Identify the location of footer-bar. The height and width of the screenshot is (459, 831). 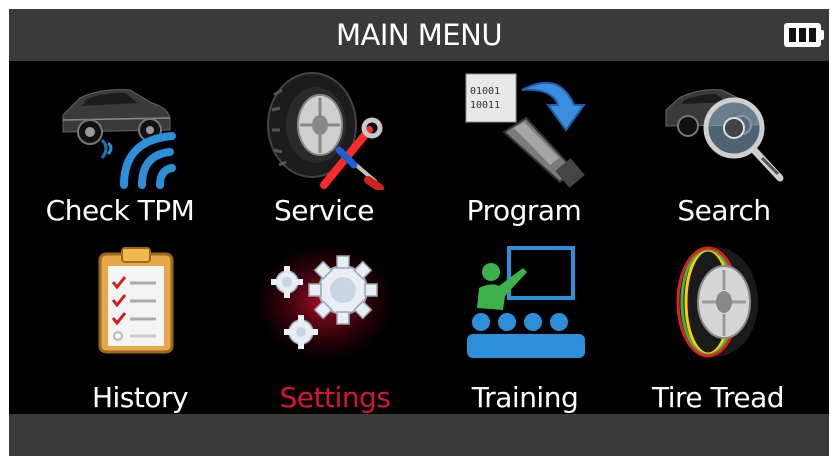
(419, 435).